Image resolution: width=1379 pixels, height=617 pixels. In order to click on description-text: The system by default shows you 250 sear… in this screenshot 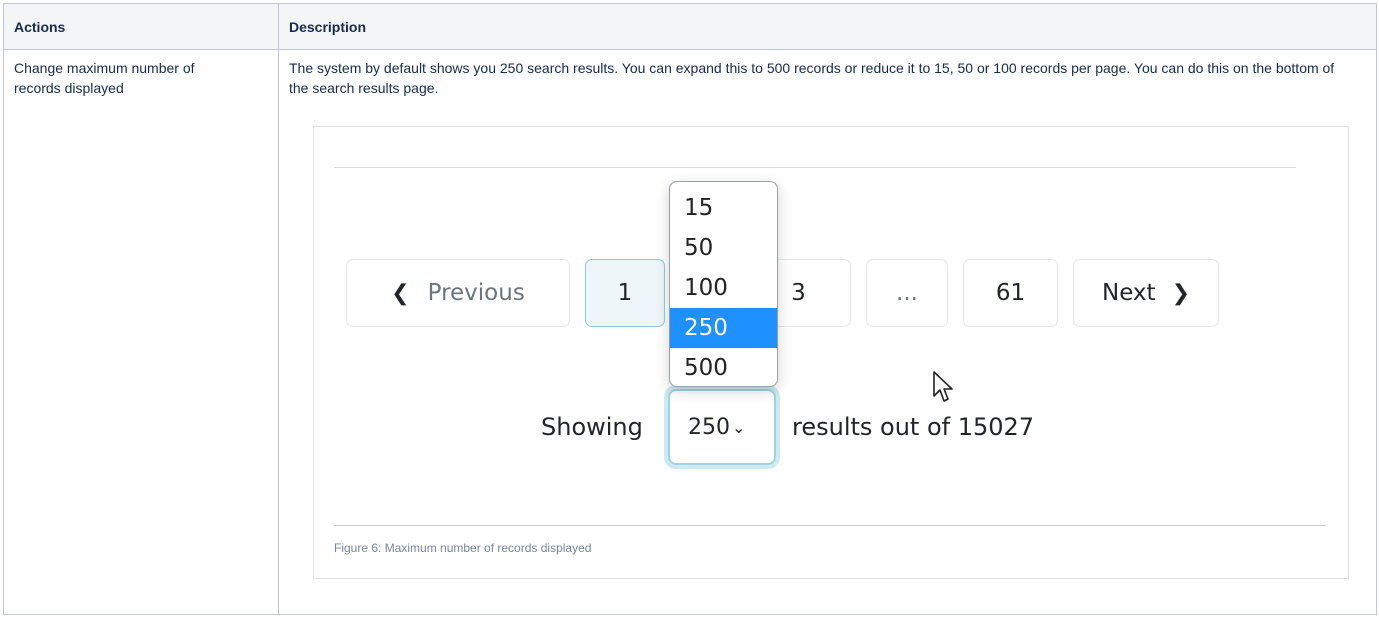, I will do `click(812, 78)`.